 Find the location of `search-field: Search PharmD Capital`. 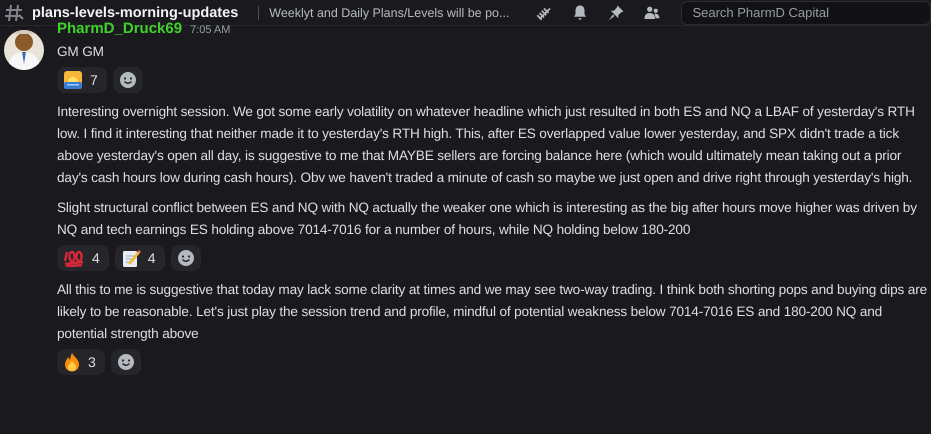

search-field: Search PharmD Capital is located at coordinates (806, 12).